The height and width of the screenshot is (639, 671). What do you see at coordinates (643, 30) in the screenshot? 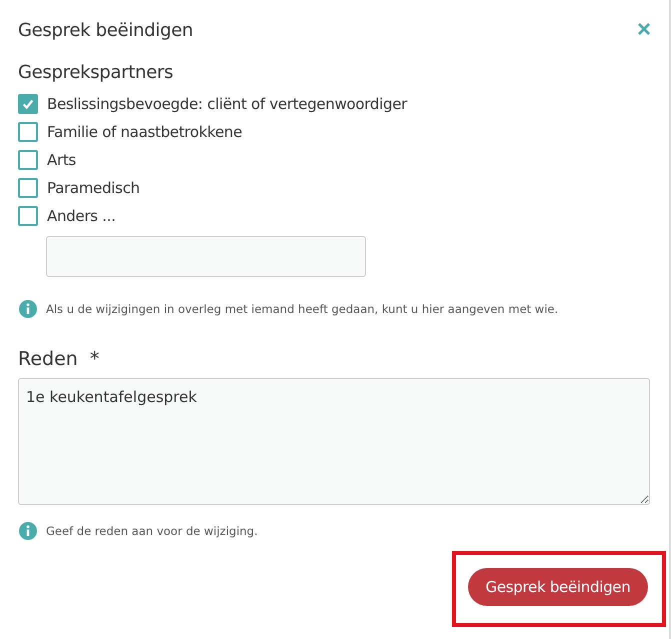
I see `close-button: ×` at bounding box center [643, 30].